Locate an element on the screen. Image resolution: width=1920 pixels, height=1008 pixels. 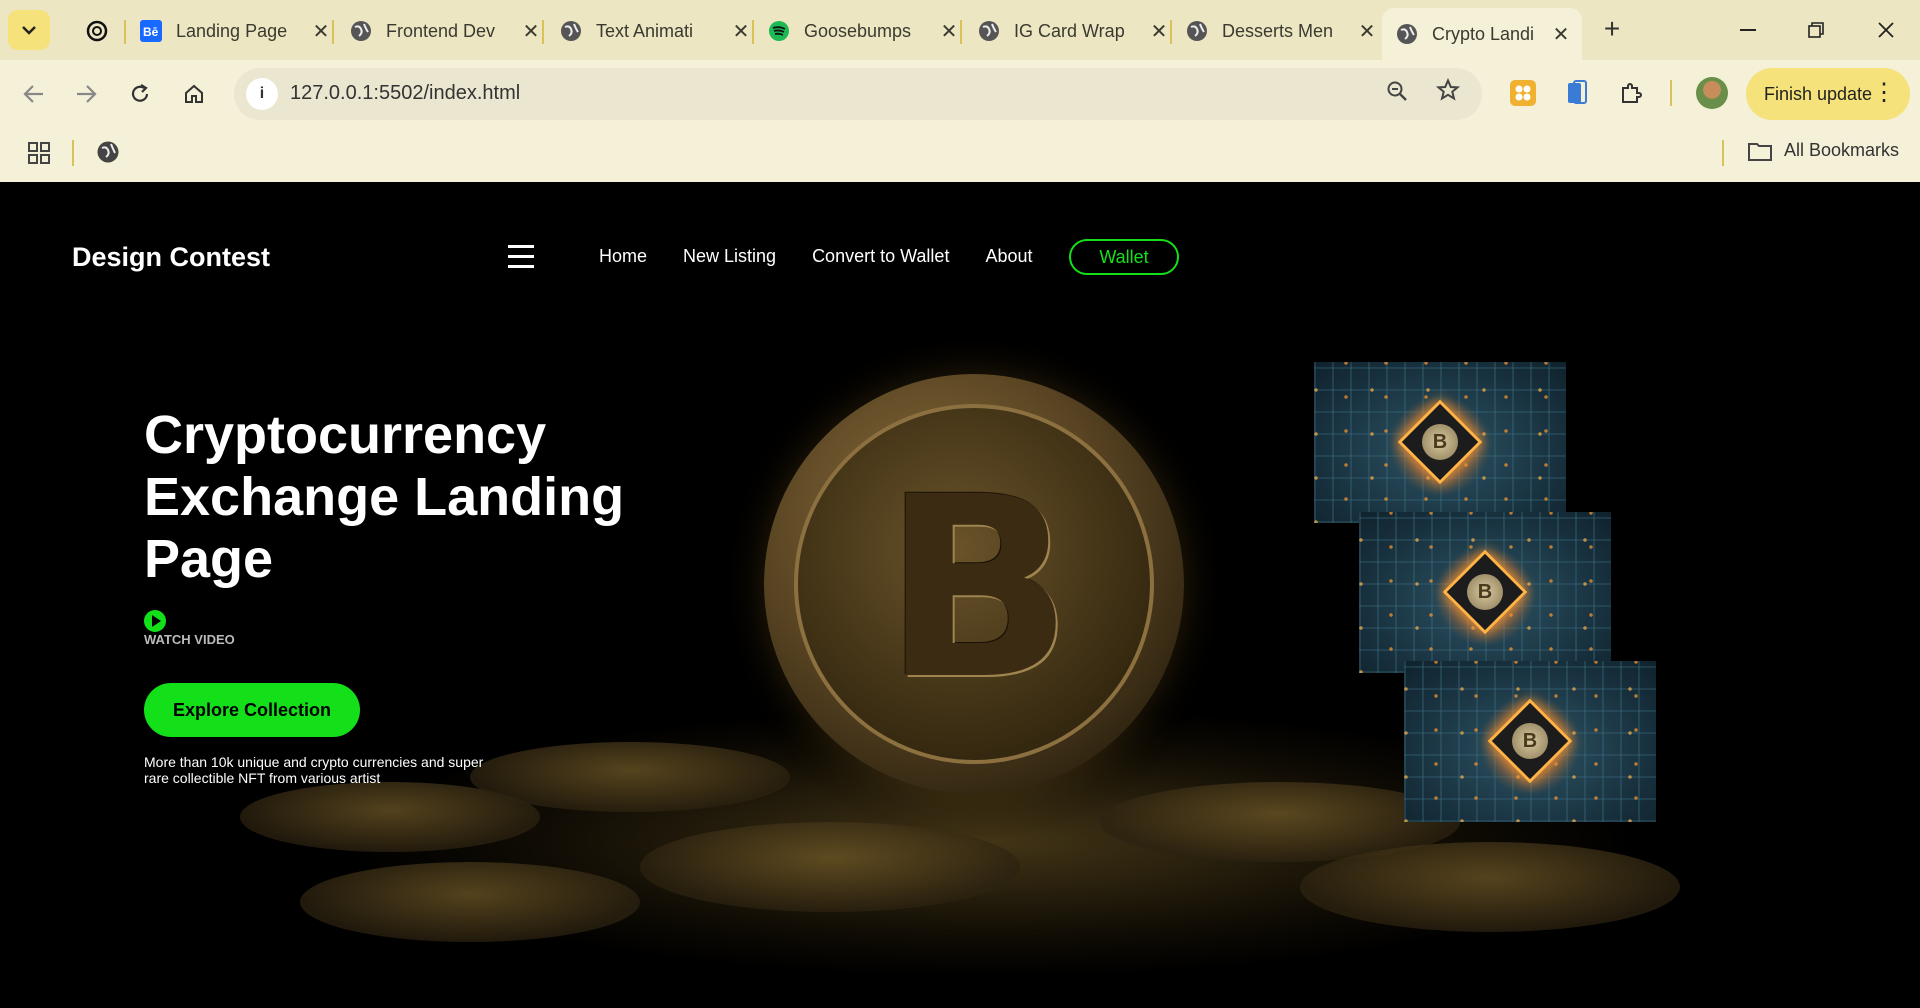
explore-collection-button: Explore Collection is located at coordinates (252, 710).